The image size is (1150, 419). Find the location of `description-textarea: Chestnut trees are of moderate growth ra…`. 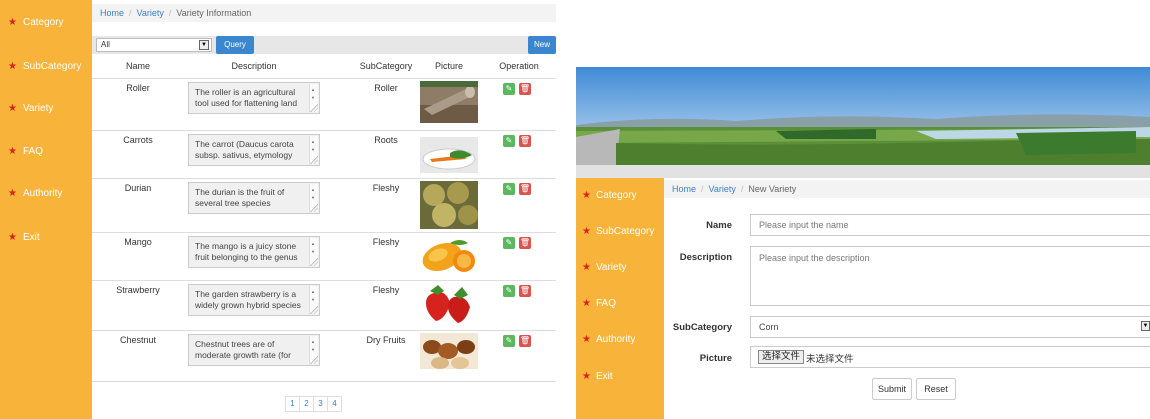

description-textarea: Chestnut trees are of moderate growth ra… is located at coordinates (254, 350).